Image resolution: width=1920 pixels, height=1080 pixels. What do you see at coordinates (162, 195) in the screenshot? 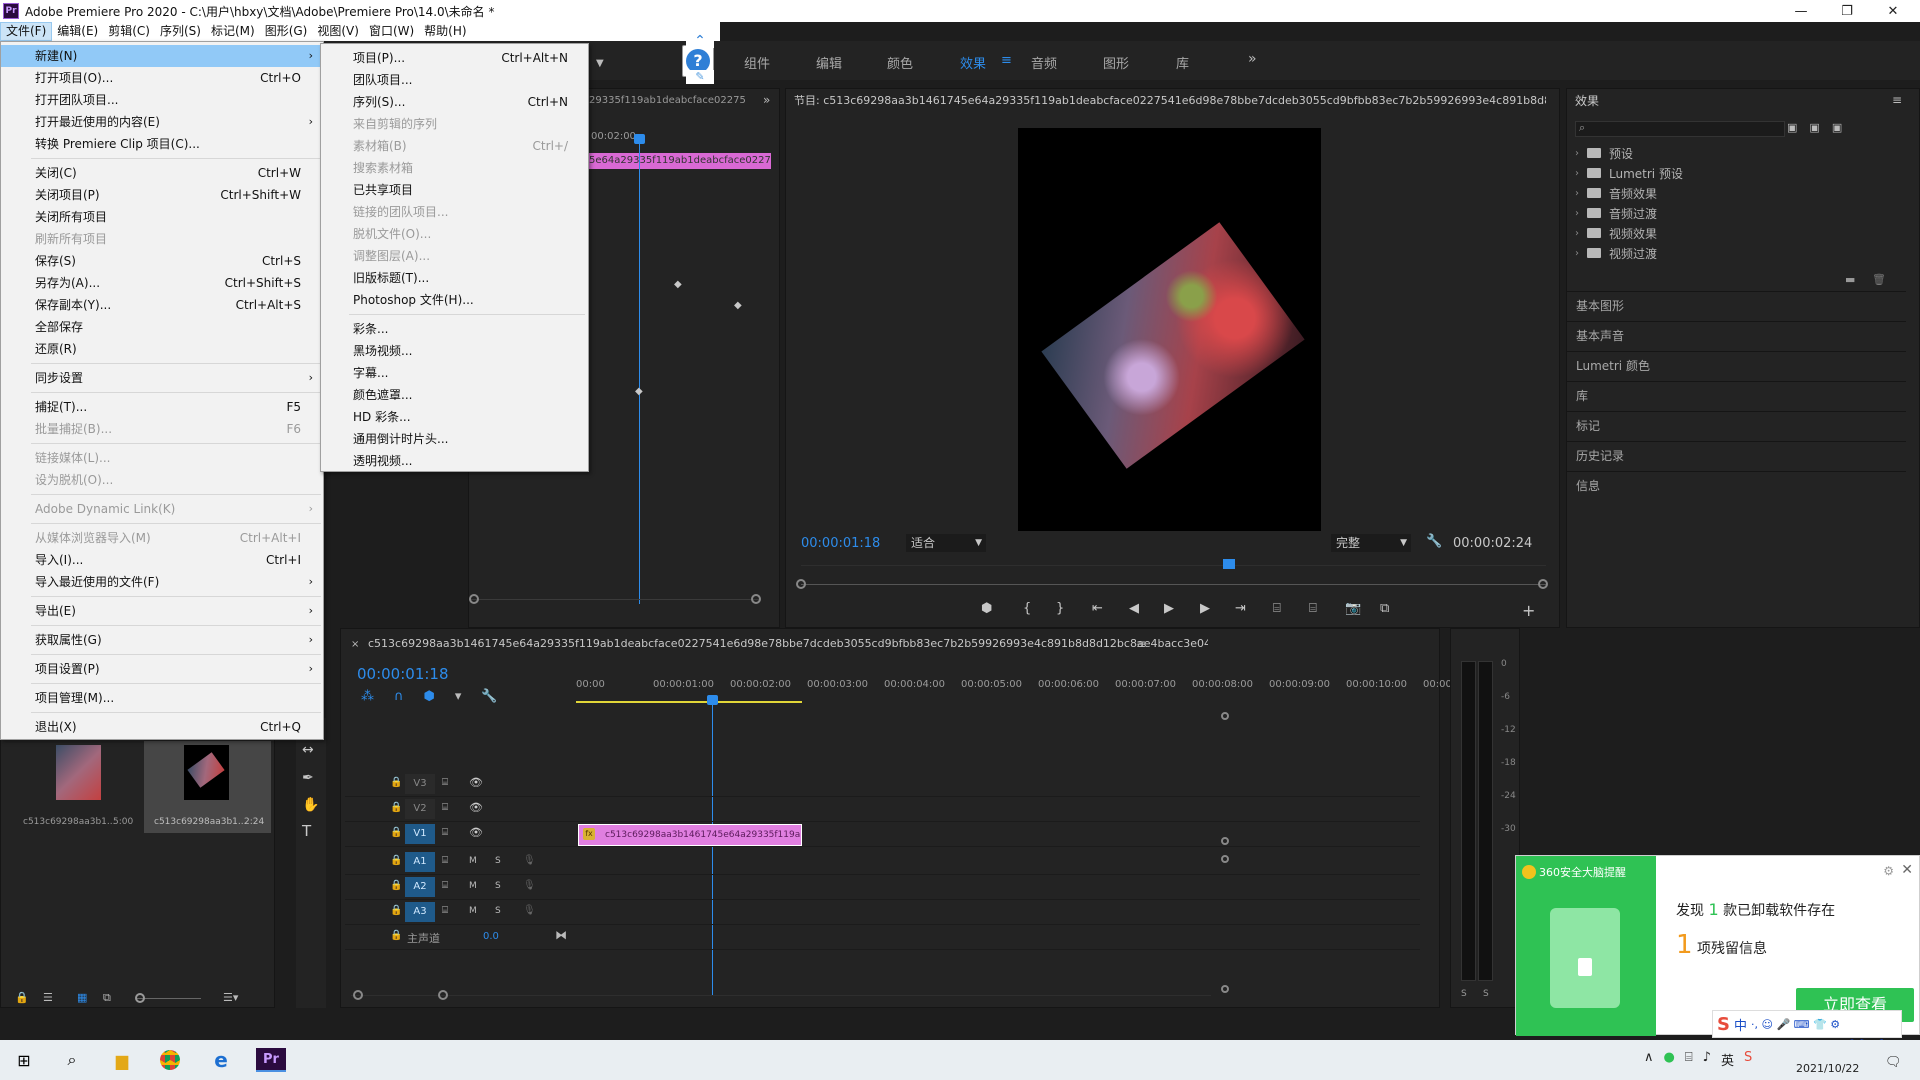
I see `file-menu-item: 关闭项目(P) Ctrl+Shift+W` at bounding box center [162, 195].